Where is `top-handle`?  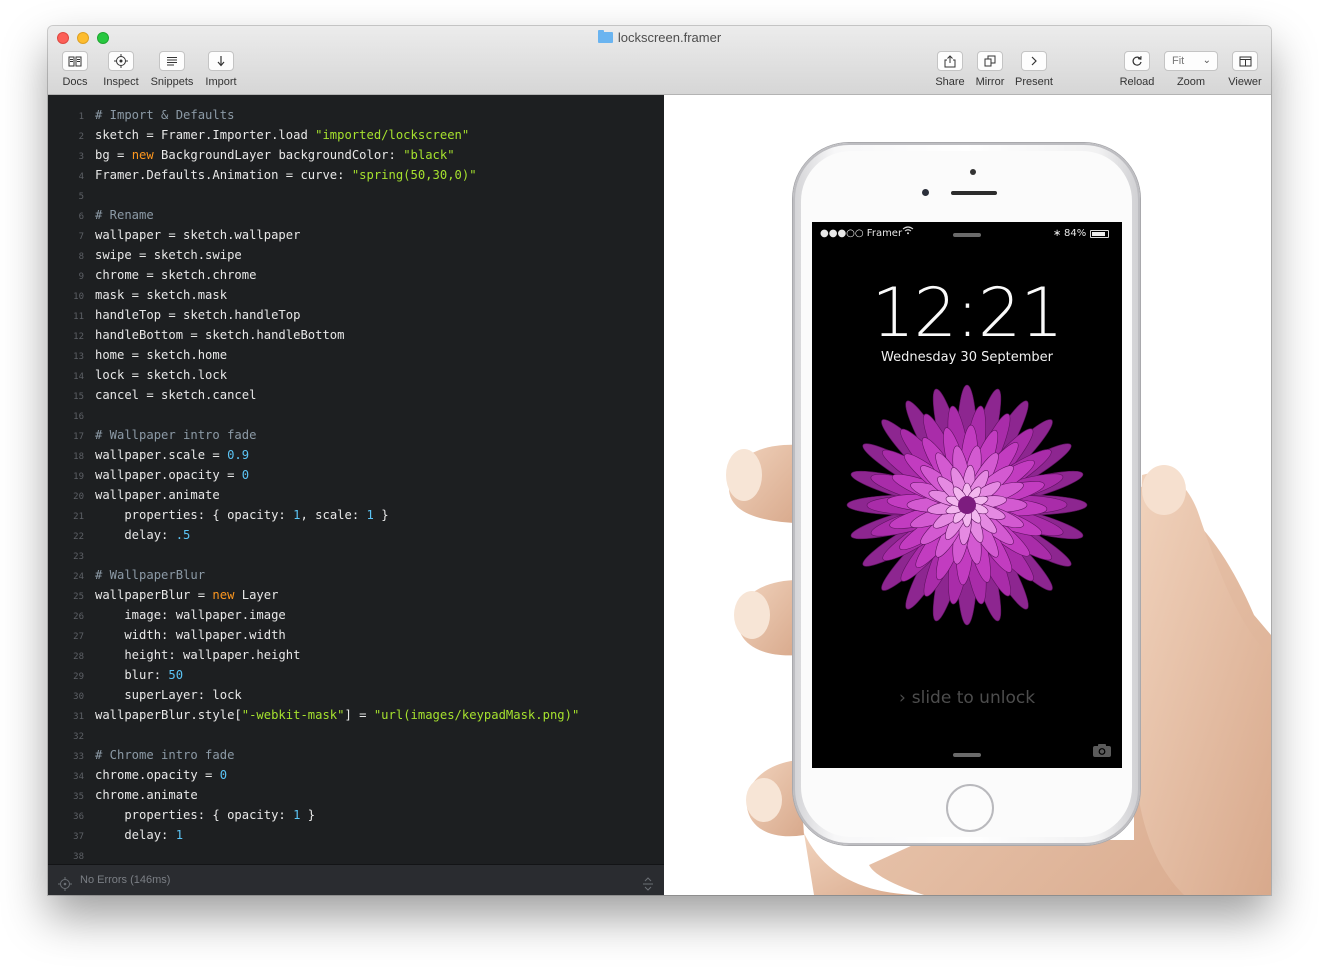
top-handle is located at coordinates (967, 235).